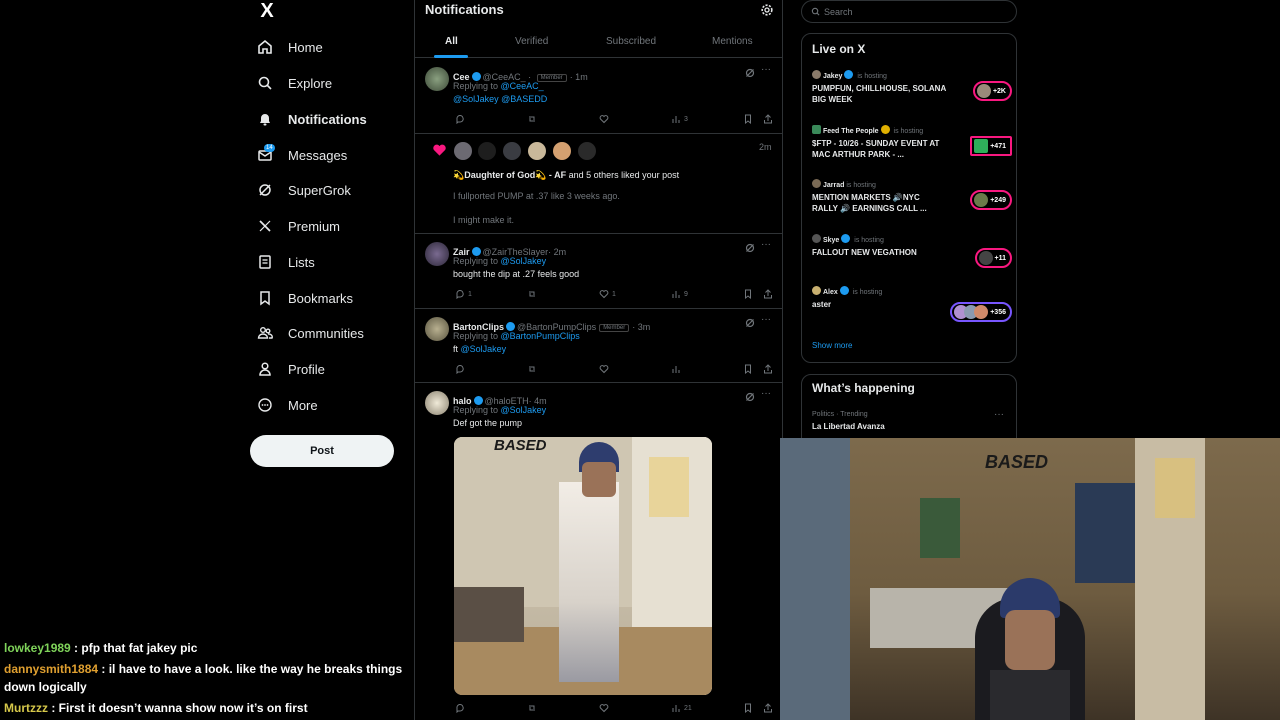 Image resolution: width=1280 pixels, height=720 pixels. What do you see at coordinates (297, 226) in the screenshot?
I see `sidebar-item-premium: Premium` at bounding box center [297, 226].